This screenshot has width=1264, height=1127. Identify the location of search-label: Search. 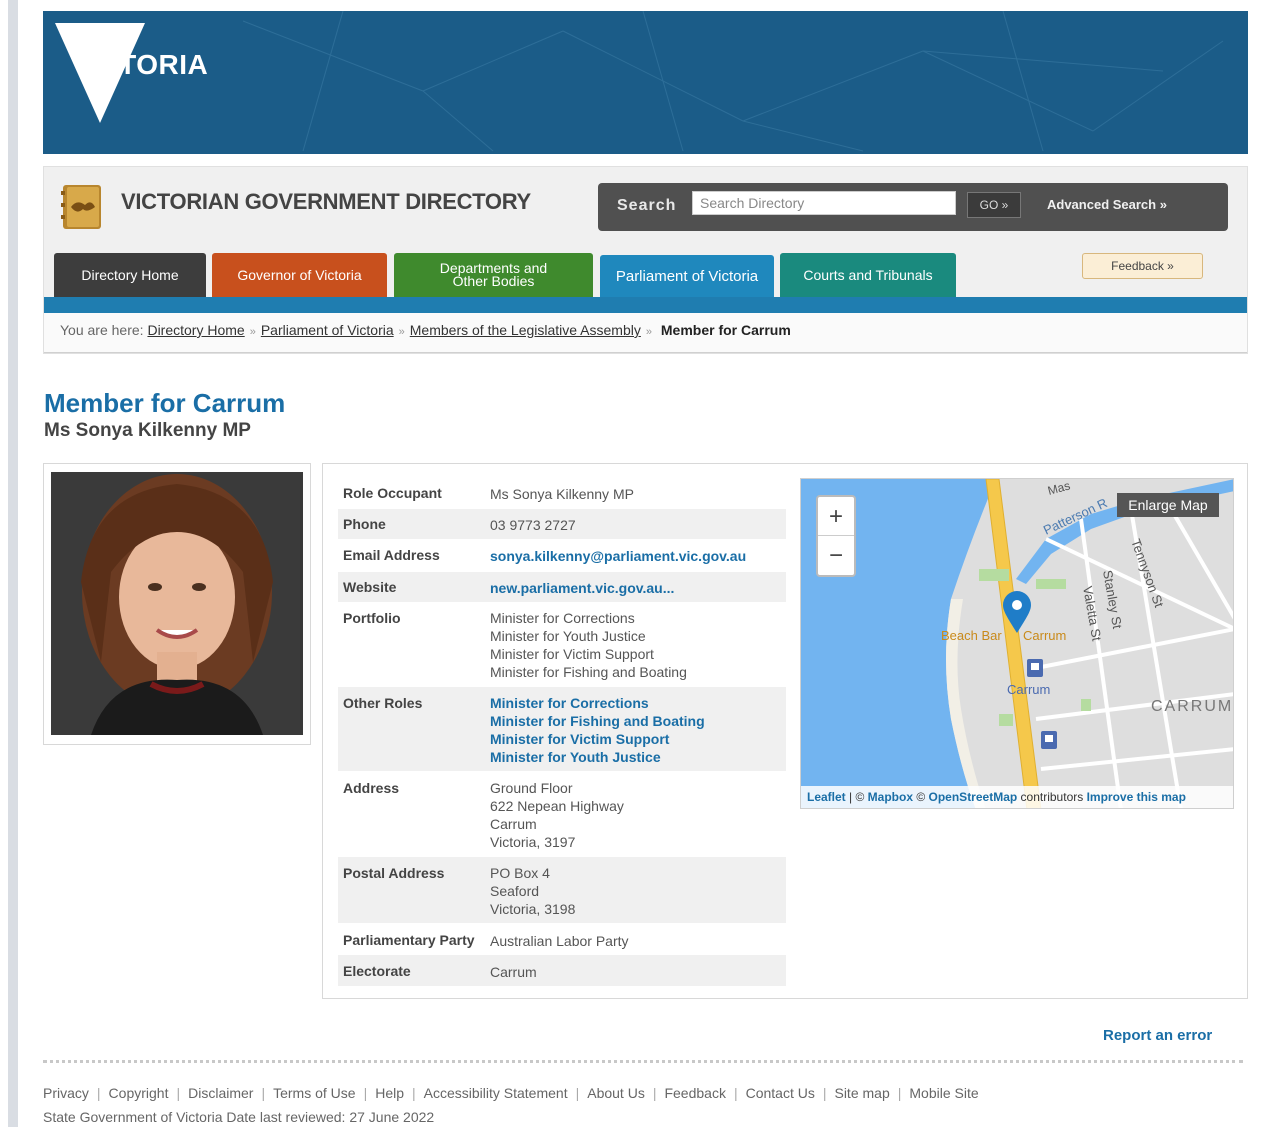
(647, 205).